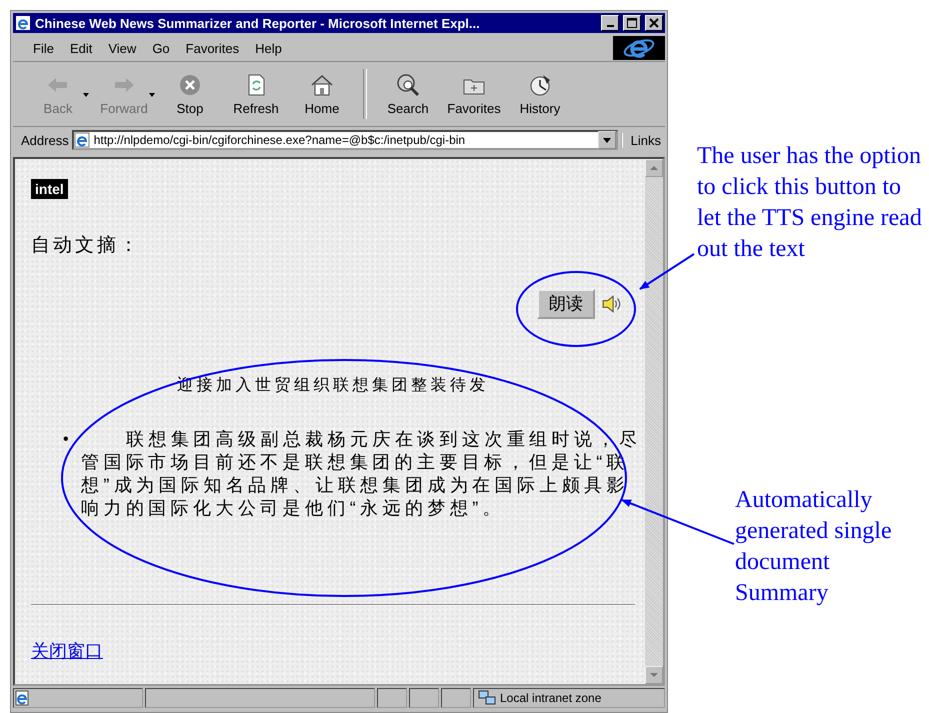  What do you see at coordinates (566, 304) in the screenshot?
I see `read-aloud-button: 朗读` at bounding box center [566, 304].